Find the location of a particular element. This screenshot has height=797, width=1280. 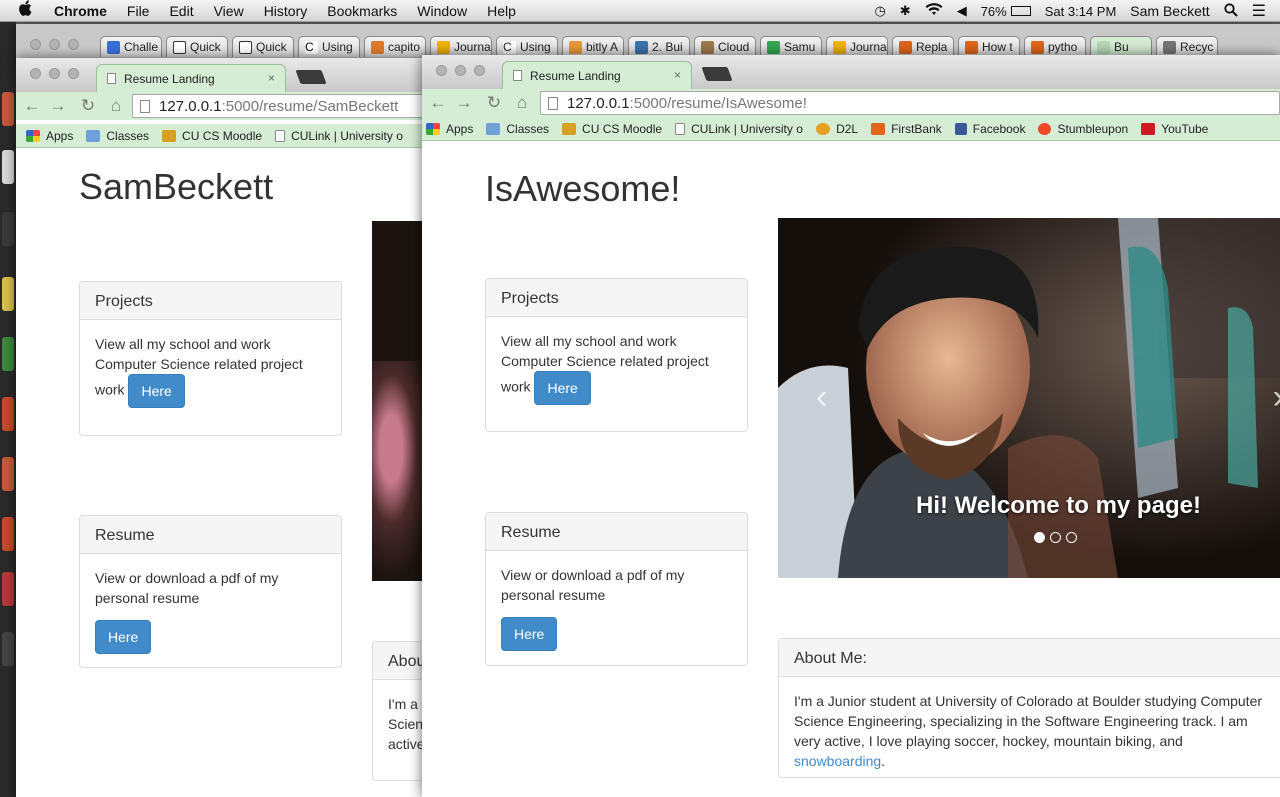

user-menu: Sam Beckett is located at coordinates (1169, 11).